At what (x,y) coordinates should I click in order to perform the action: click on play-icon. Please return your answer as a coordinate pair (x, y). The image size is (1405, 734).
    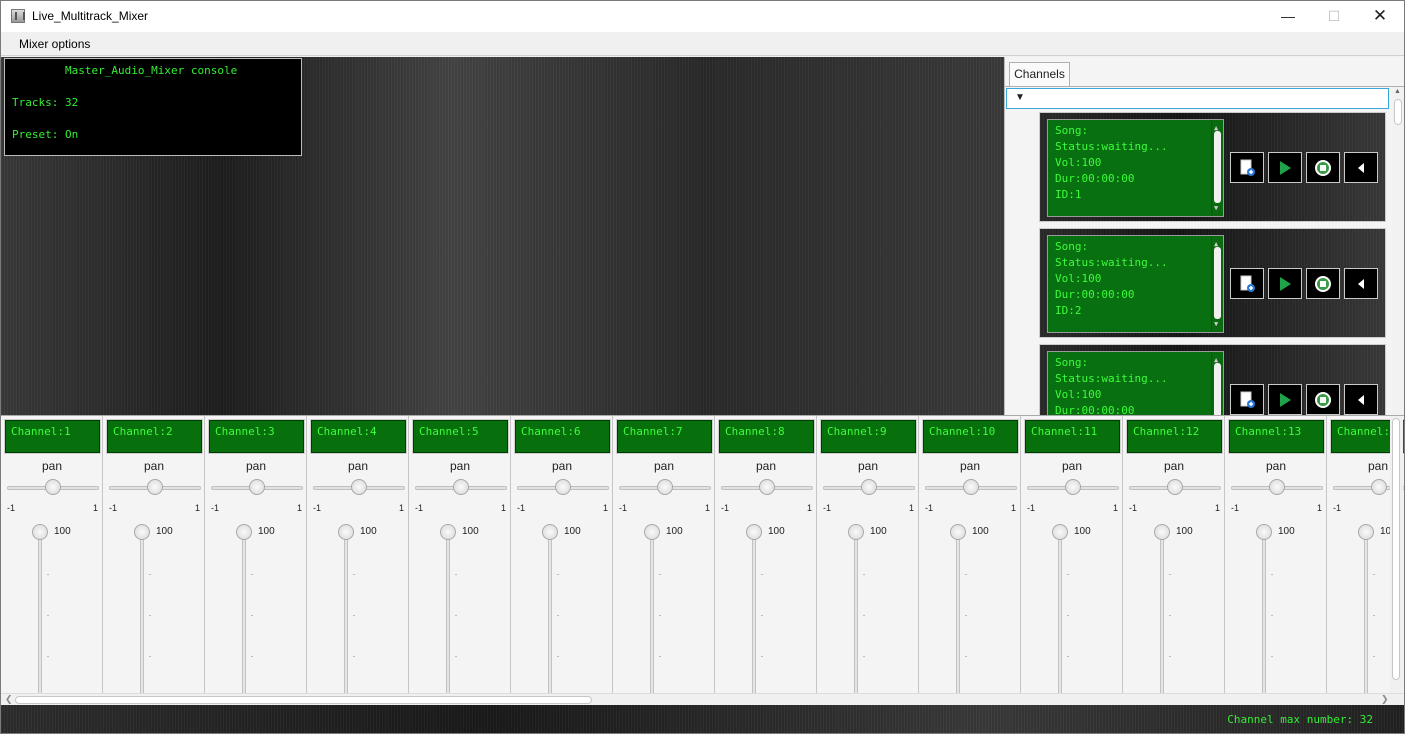
    Looking at the image, I should click on (1285, 284).